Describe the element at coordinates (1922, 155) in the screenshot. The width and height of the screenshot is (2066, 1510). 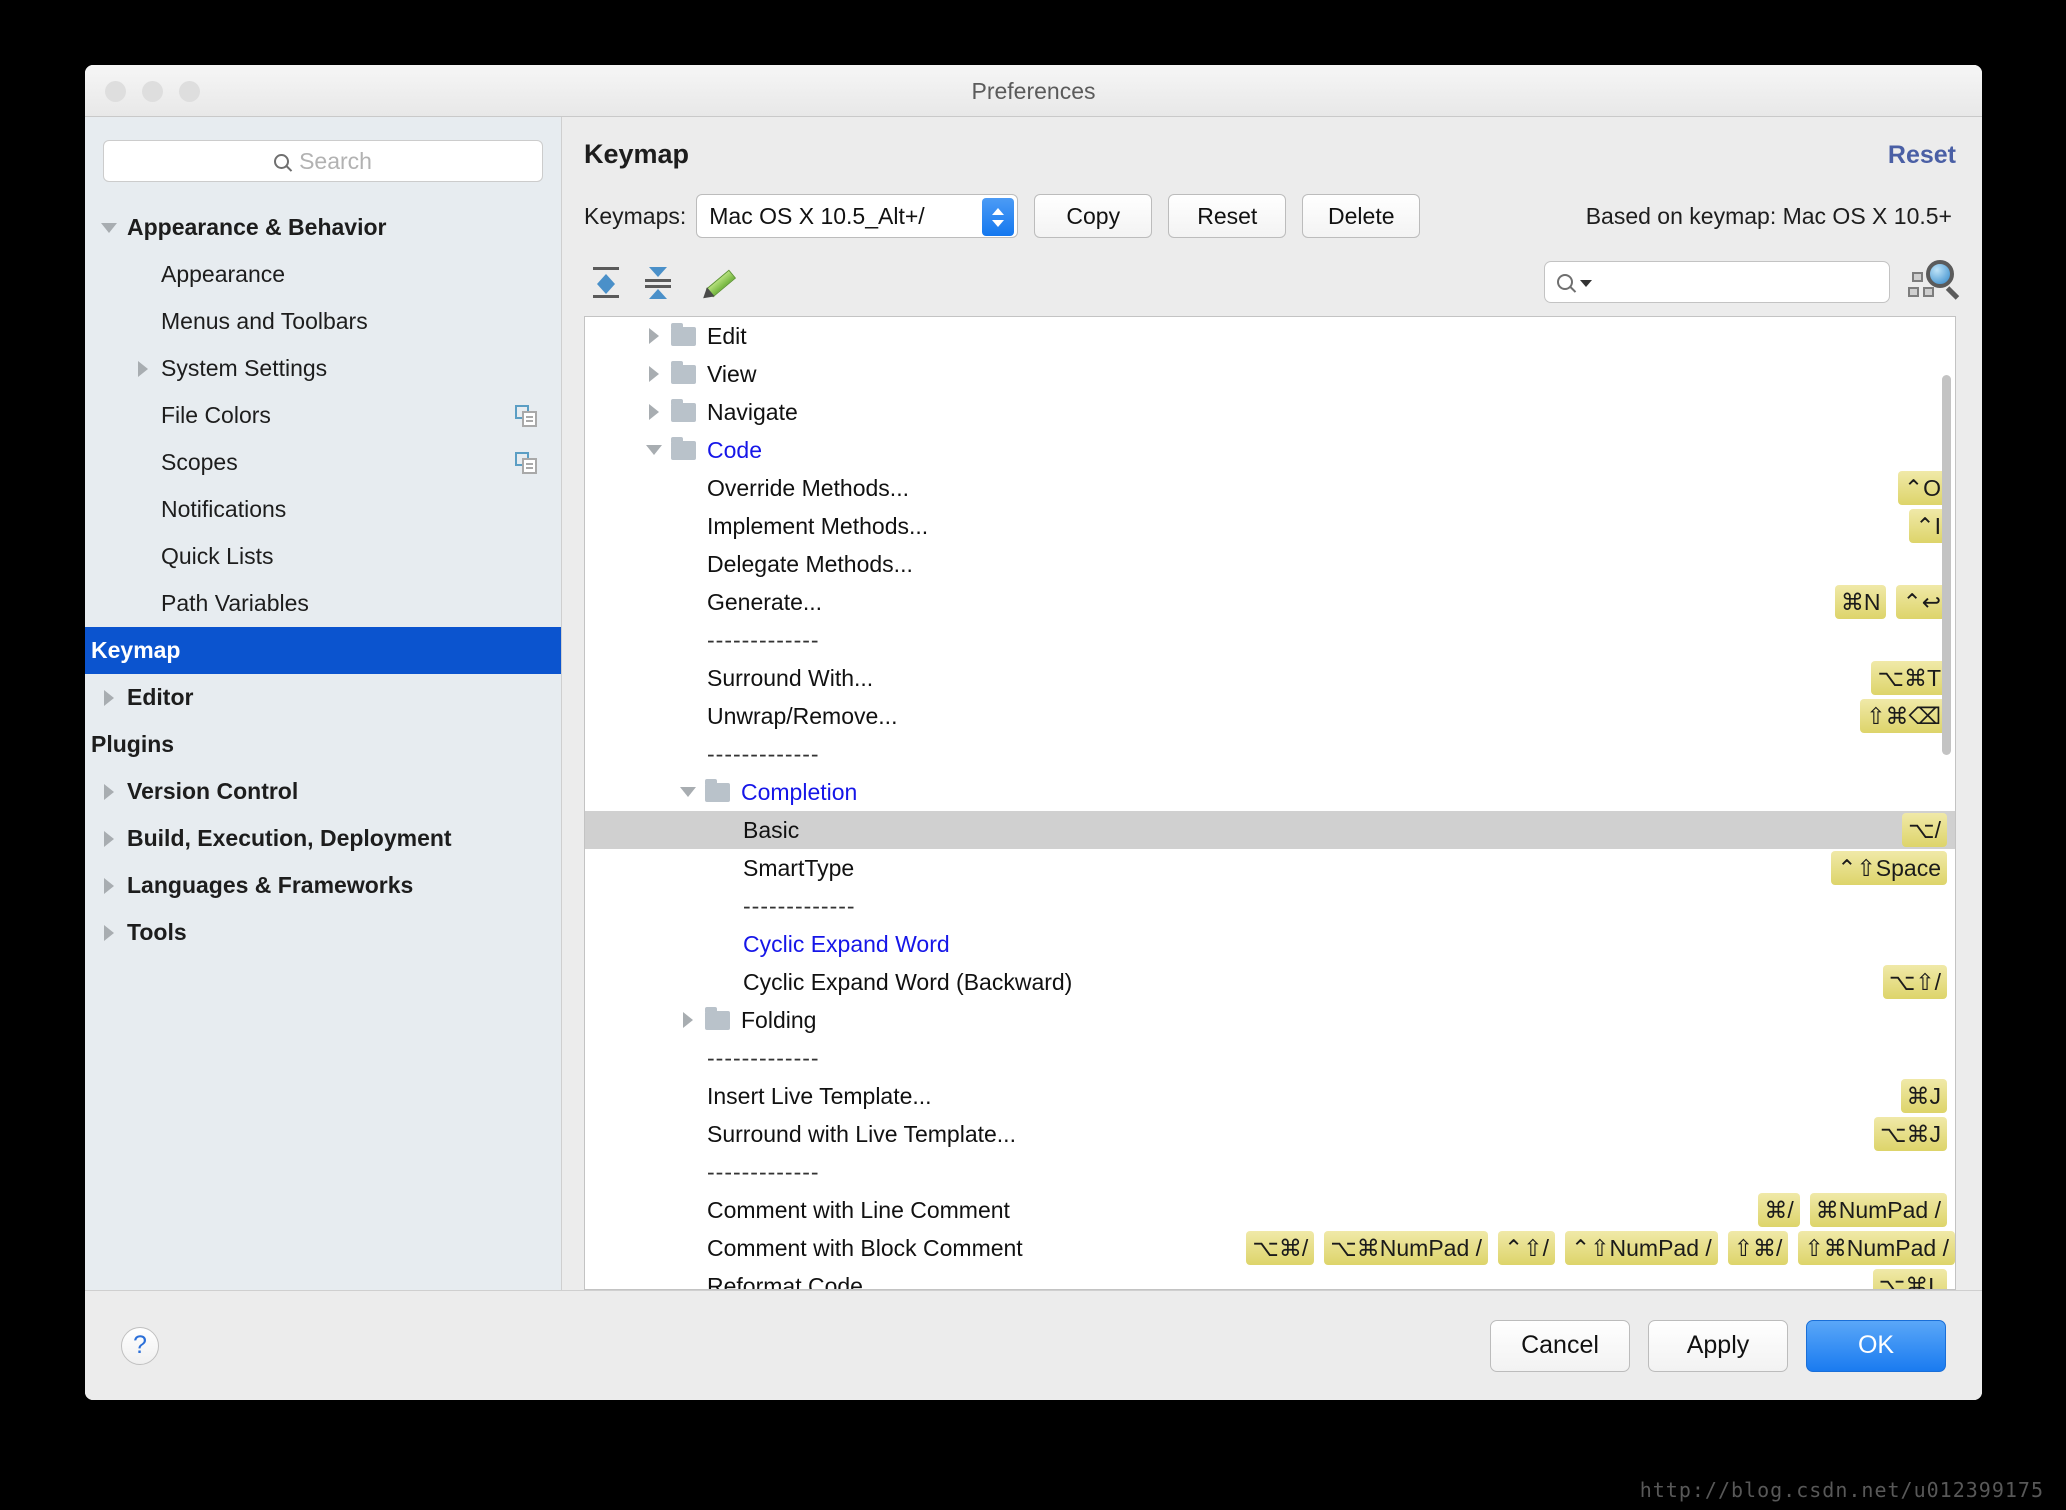
I see `reset-link: Reset` at that location.